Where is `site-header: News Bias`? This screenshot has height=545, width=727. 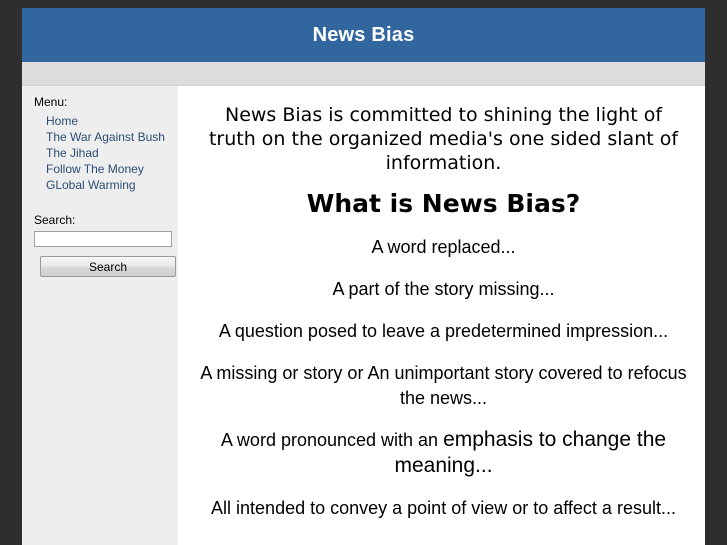 site-header: News Bias is located at coordinates (363, 35).